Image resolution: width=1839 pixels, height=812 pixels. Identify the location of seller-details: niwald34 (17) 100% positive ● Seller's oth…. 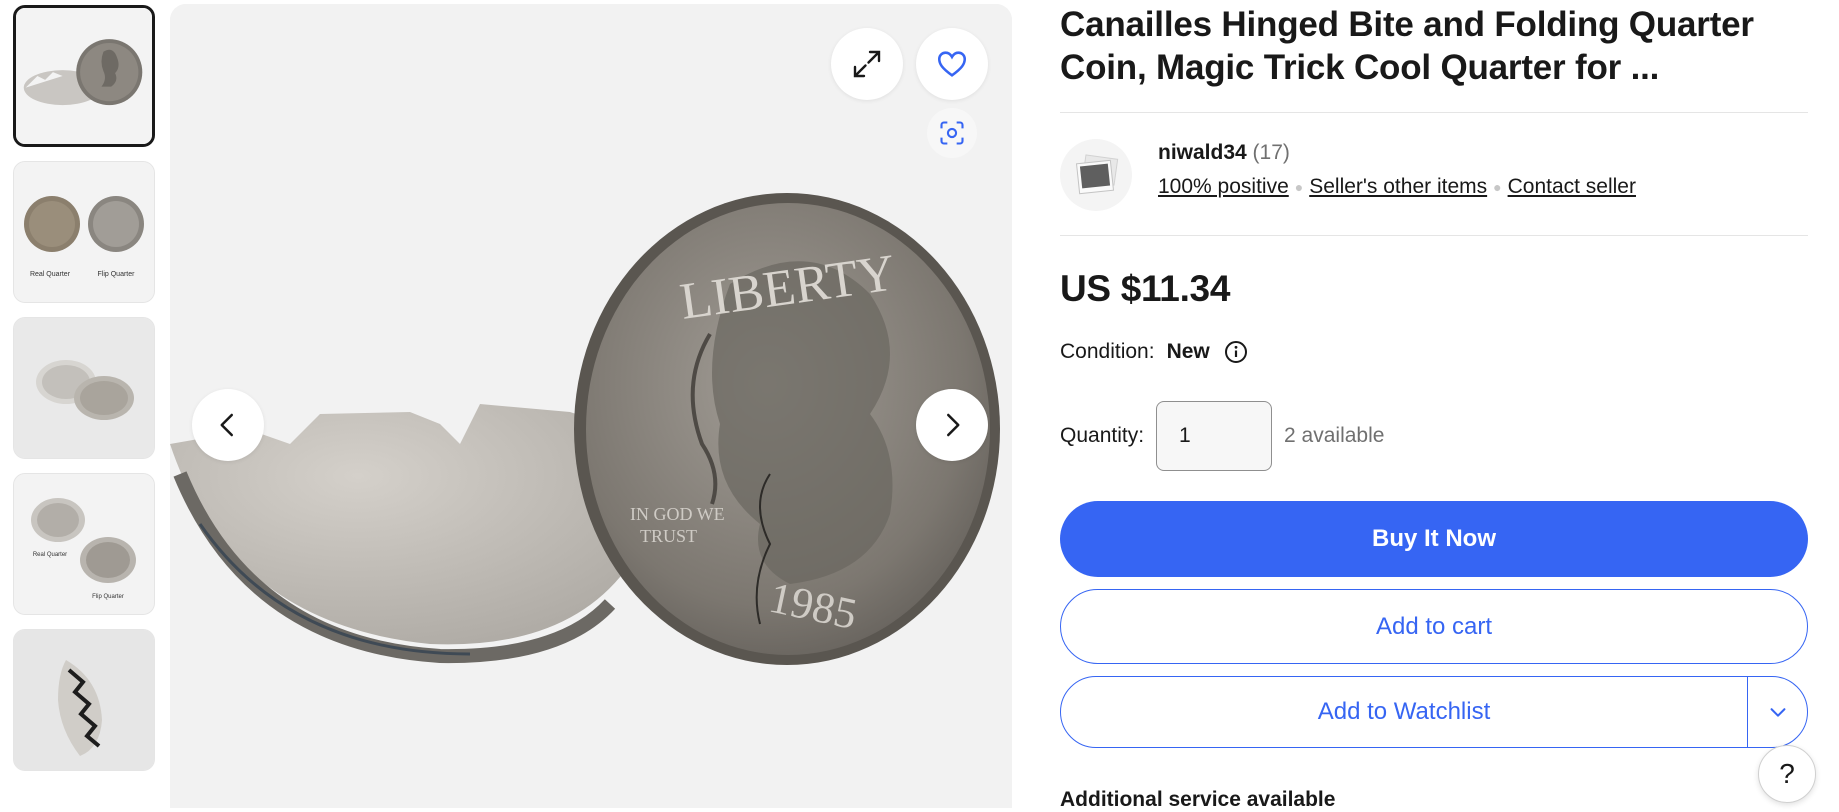
(1397, 169).